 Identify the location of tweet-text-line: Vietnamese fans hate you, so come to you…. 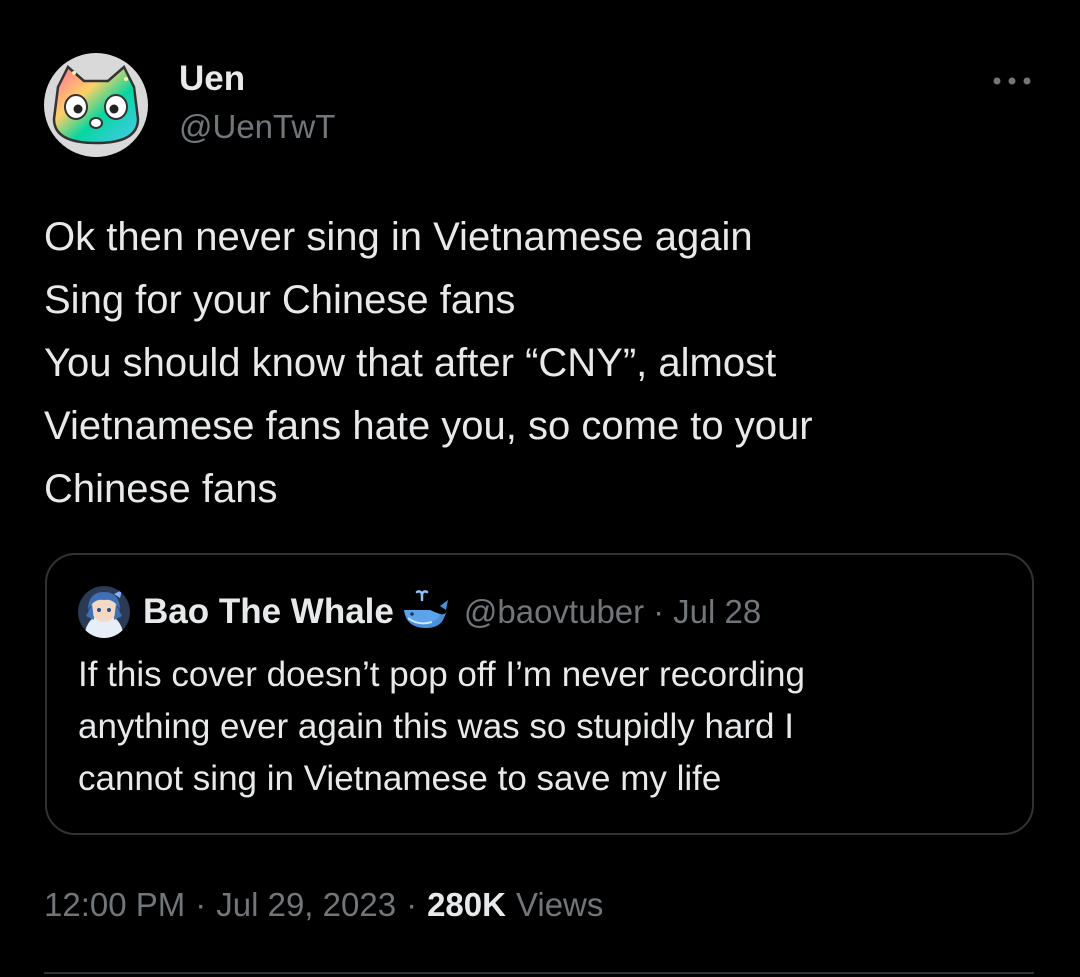
(428, 426).